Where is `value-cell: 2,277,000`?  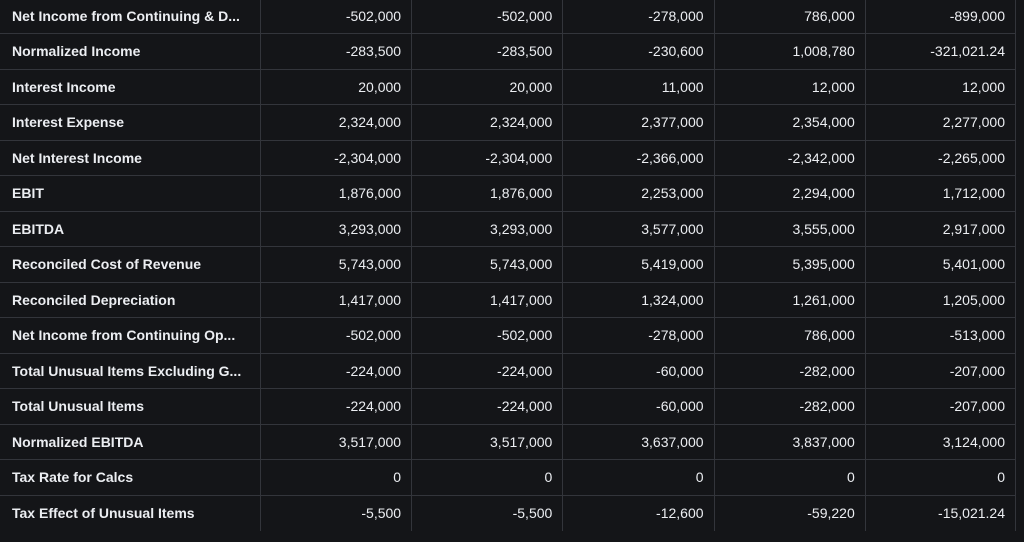 value-cell: 2,277,000 is located at coordinates (940, 122).